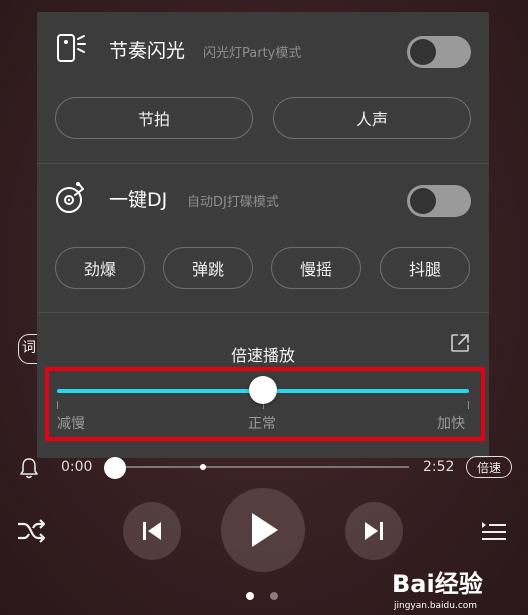  What do you see at coordinates (70, 197) in the screenshot?
I see `turntable-icon` at bounding box center [70, 197].